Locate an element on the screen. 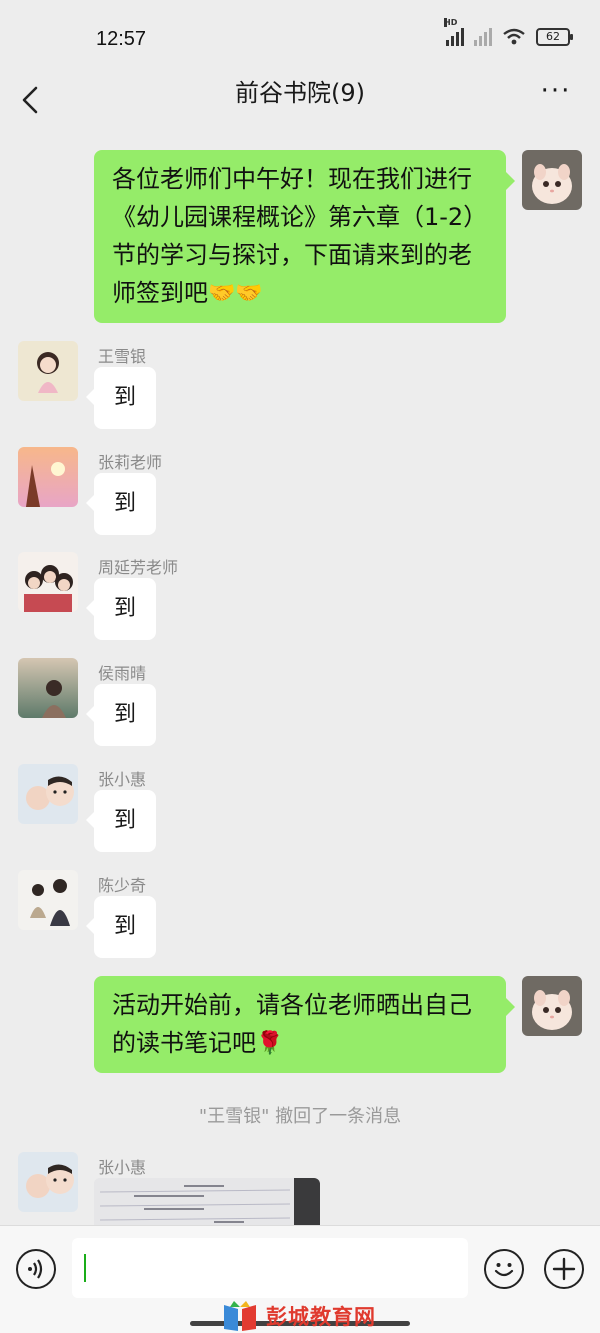 The width and height of the screenshot is (600, 1333). sender-name: 侯雨晴 is located at coordinates (122, 673).